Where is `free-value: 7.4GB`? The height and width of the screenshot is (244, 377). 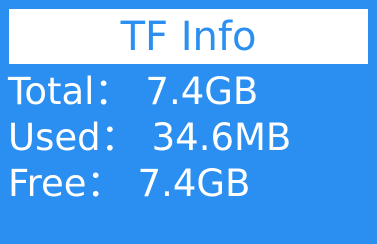 free-value: 7.4GB is located at coordinates (194, 183).